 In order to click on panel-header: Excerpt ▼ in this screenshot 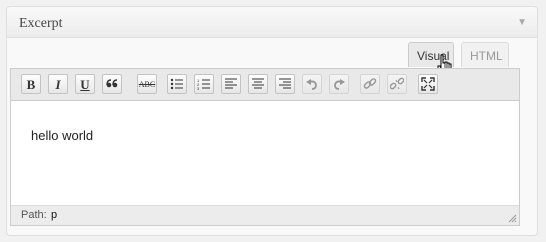, I will do `click(272, 22)`.